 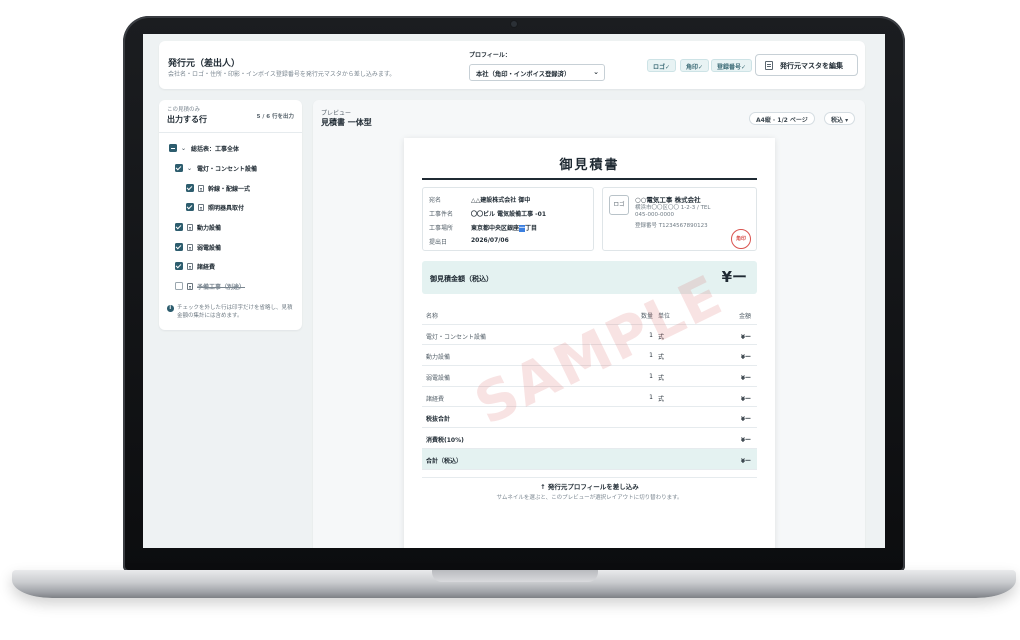 I want to click on preview-title: 見積書 一体型, so click(x=346, y=122).